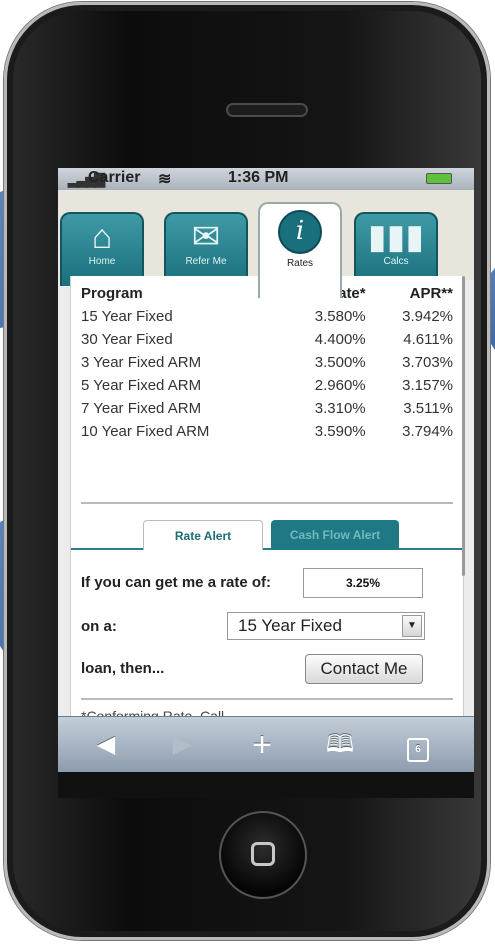 This screenshot has width=495, height=944. What do you see at coordinates (258, 177) in the screenshot?
I see `status-time: 1:36 PM` at bounding box center [258, 177].